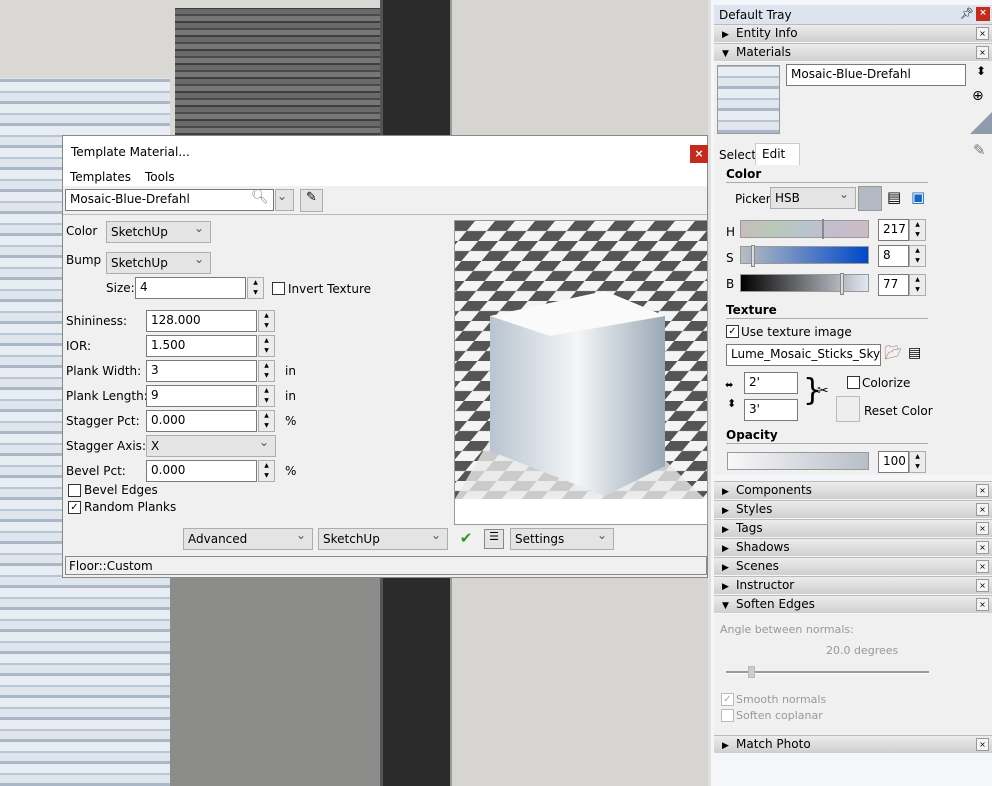 The image size is (992, 786). What do you see at coordinates (853, 585) in the screenshot?
I see `panel-instructor: ▶ Instructor ×` at bounding box center [853, 585].